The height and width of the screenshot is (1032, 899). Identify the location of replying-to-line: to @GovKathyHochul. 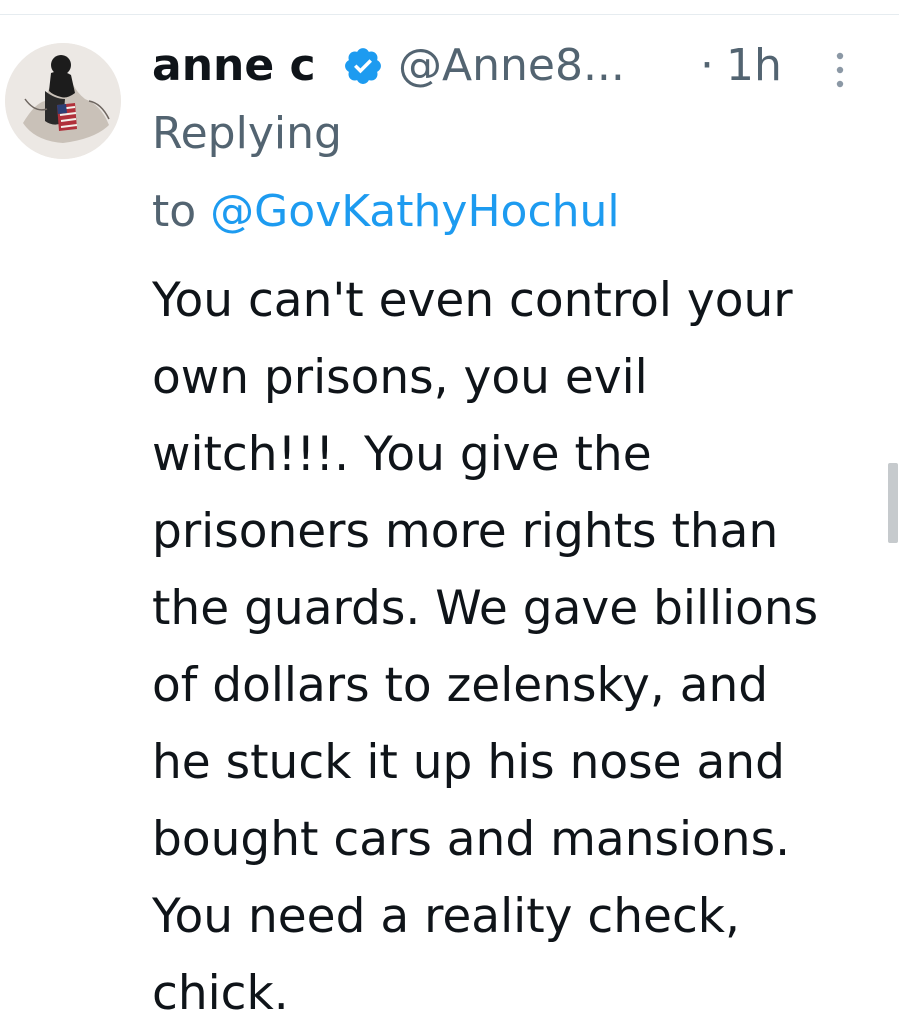
(386, 212).